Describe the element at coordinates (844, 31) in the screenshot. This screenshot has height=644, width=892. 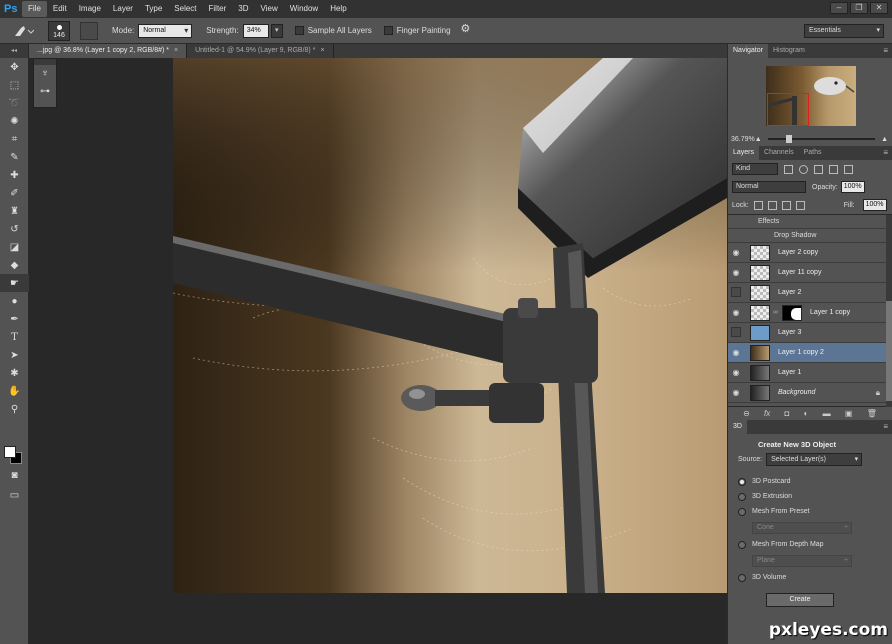
I see `workspace-select: Essentials` at that location.